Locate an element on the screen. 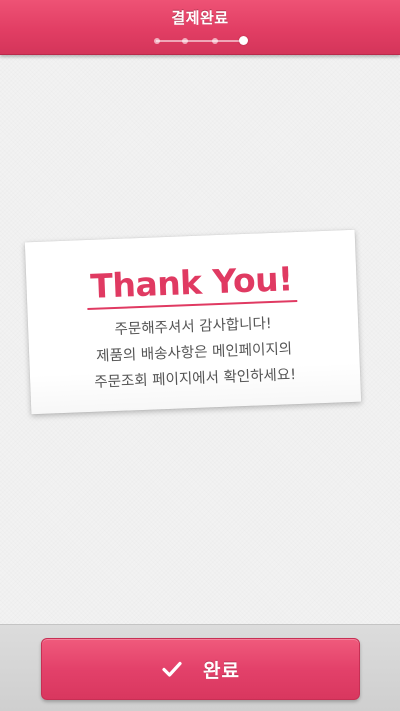  bottom-bar: 완료 is located at coordinates (200, 667).